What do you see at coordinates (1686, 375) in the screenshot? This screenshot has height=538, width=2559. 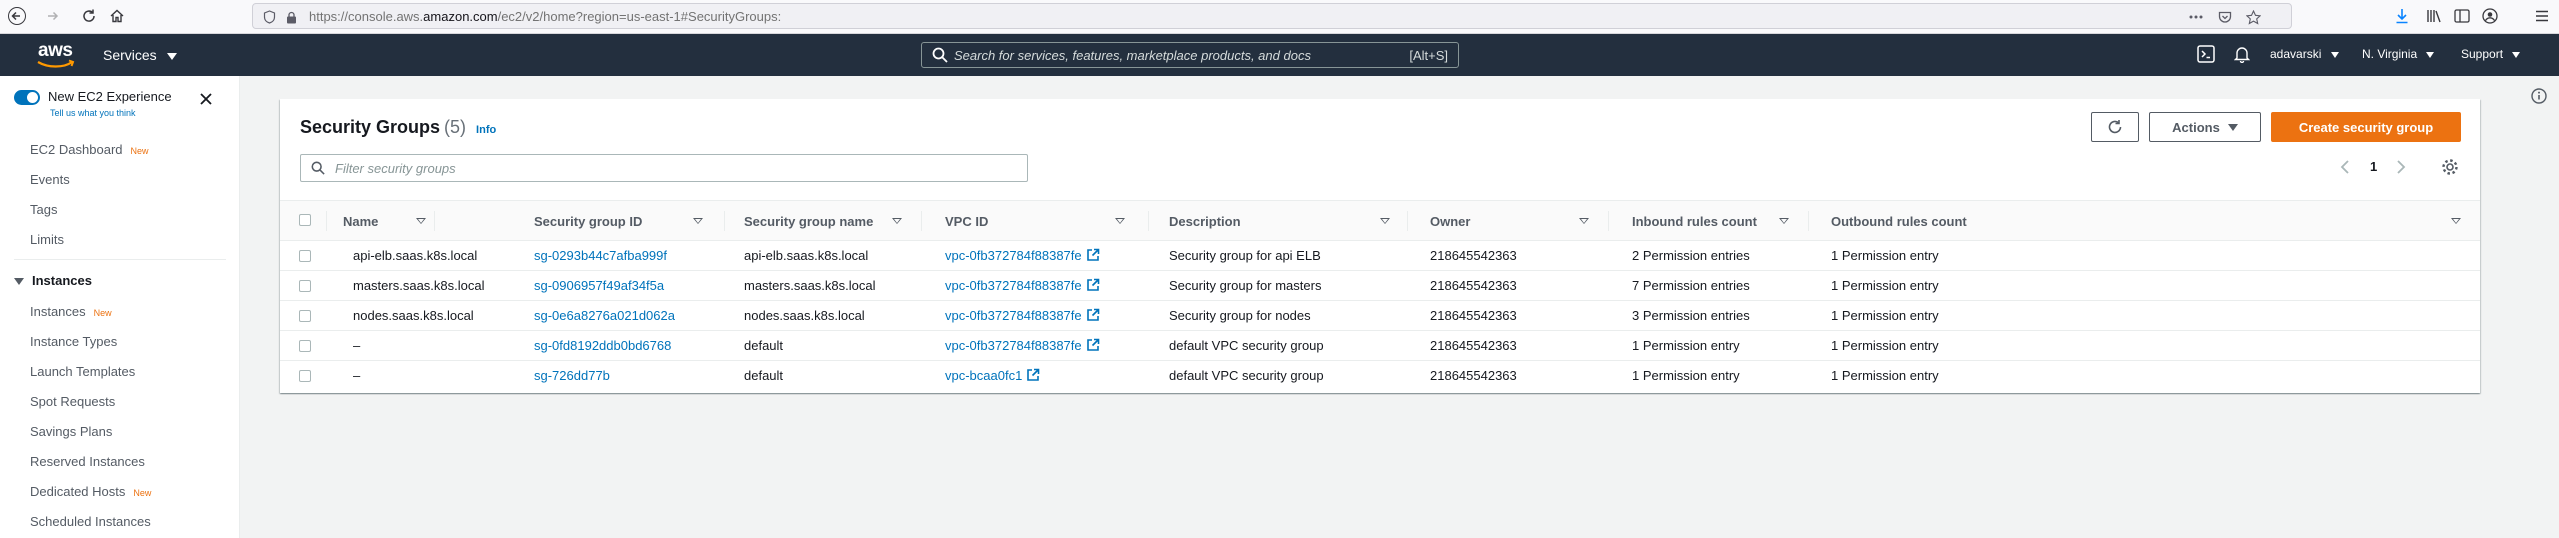 I see `cell-inbound: 1 Permission entry` at bounding box center [1686, 375].